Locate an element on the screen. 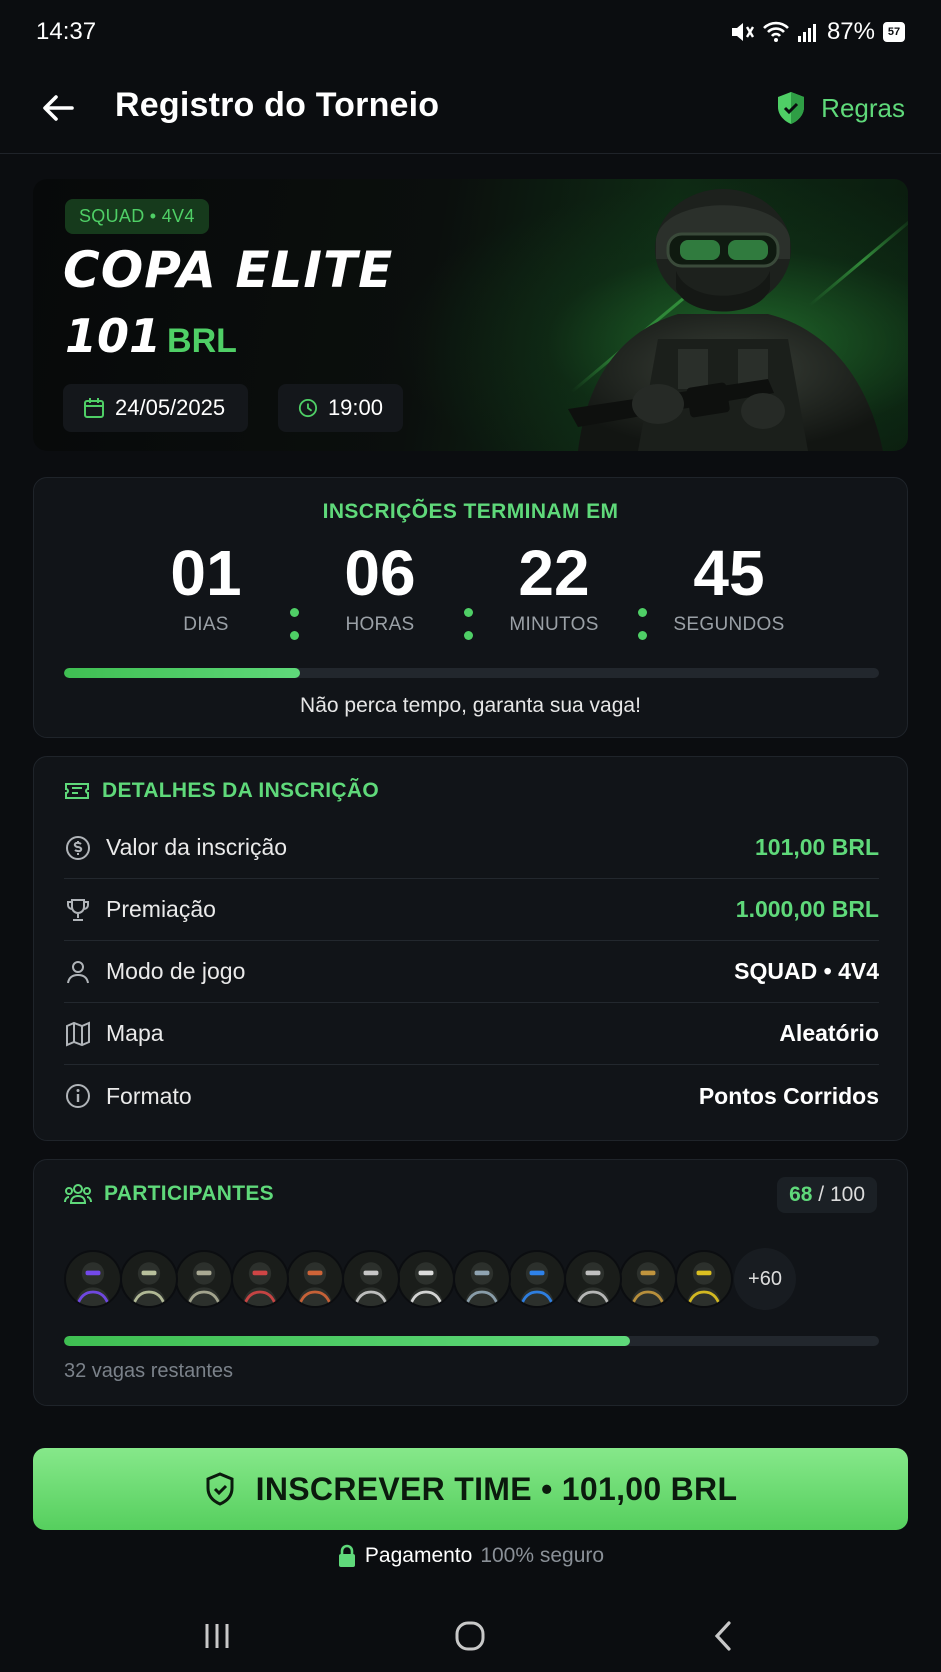 The width and height of the screenshot is (941, 1672). detail-row-prize: Premiação 1.000,00 BRL is located at coordinates (471, 910).